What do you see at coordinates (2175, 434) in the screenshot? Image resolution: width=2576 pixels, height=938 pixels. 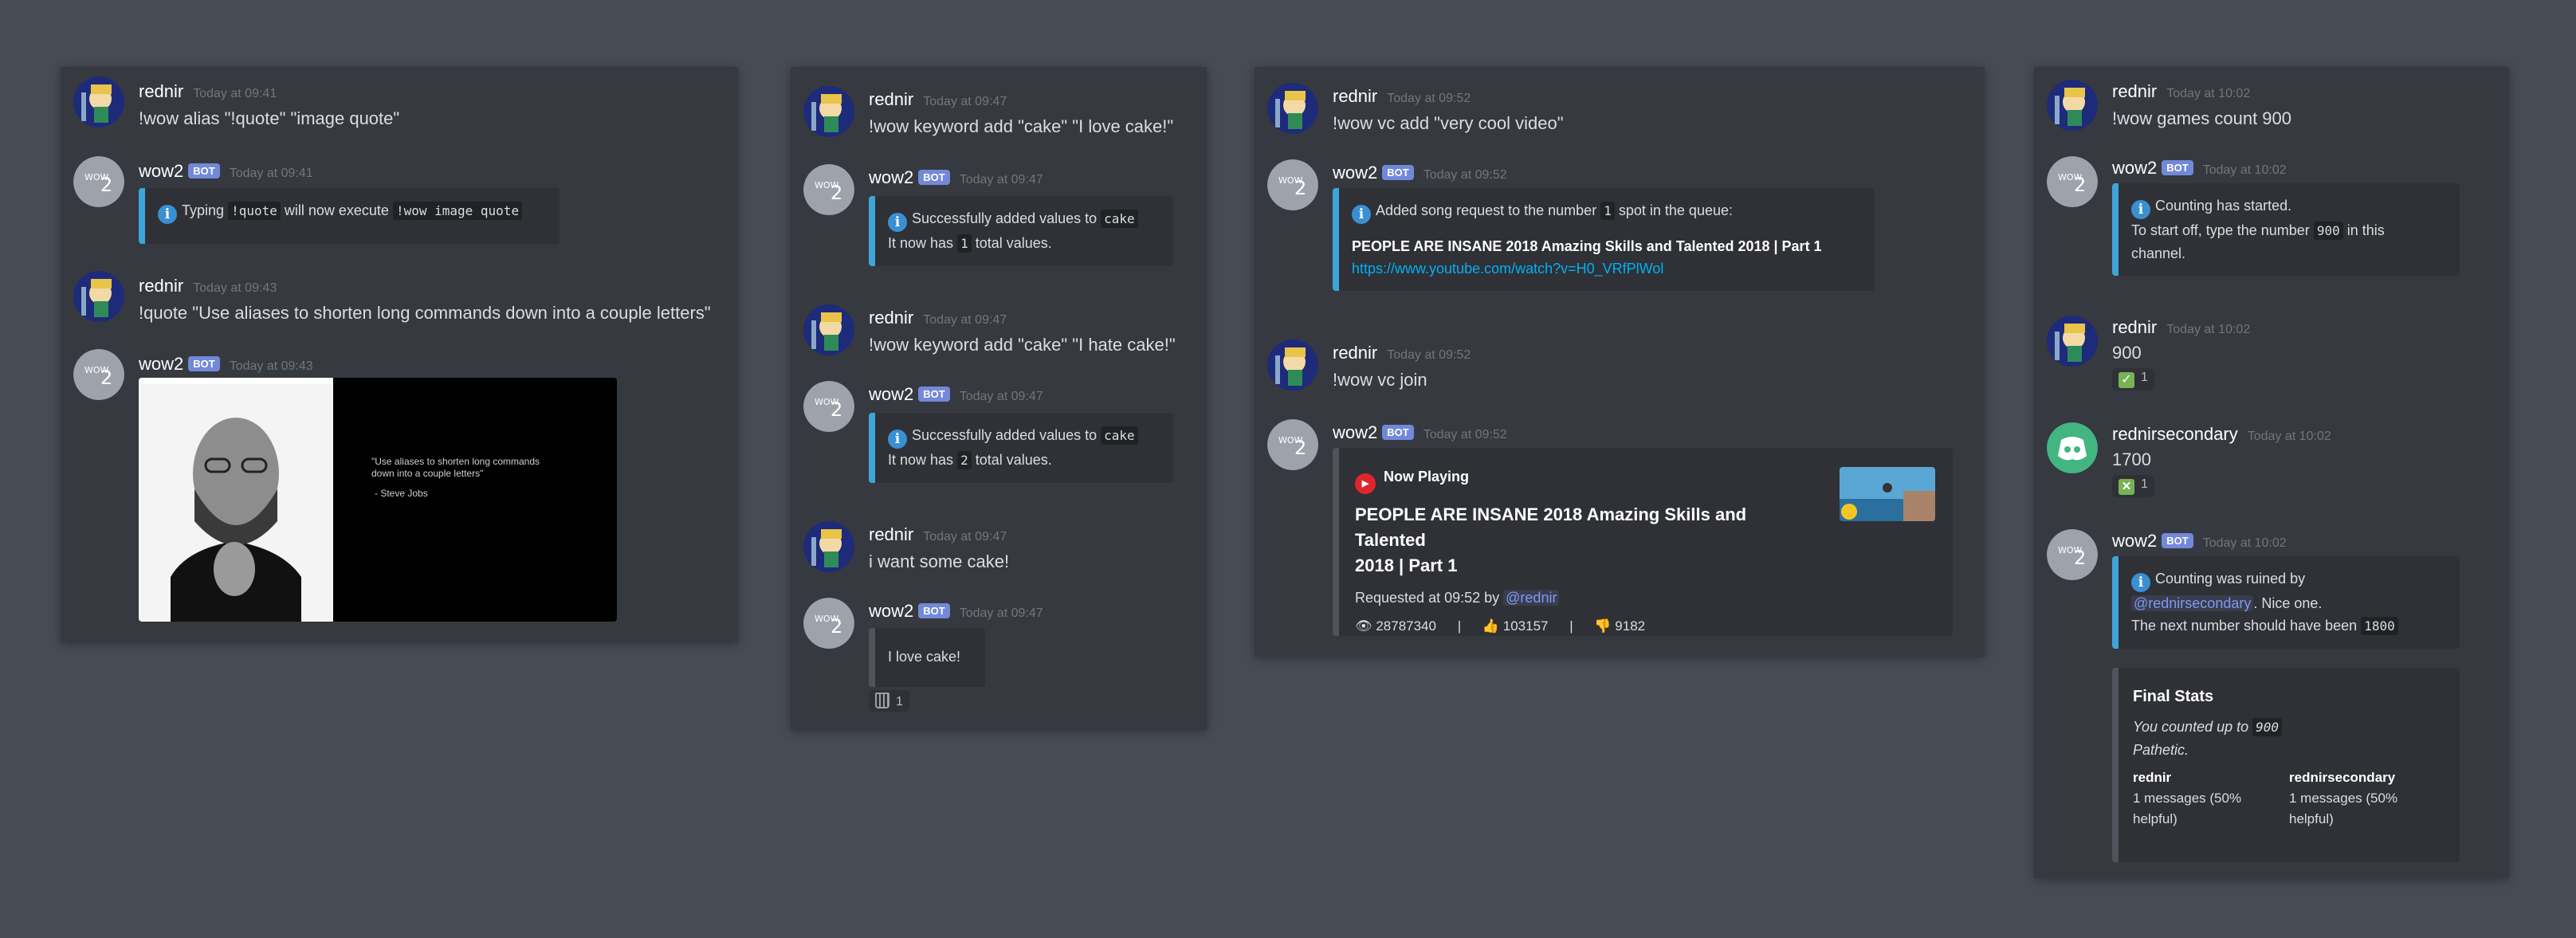 I see `username: rednirsecondary` at bounding box center [2175, 434].